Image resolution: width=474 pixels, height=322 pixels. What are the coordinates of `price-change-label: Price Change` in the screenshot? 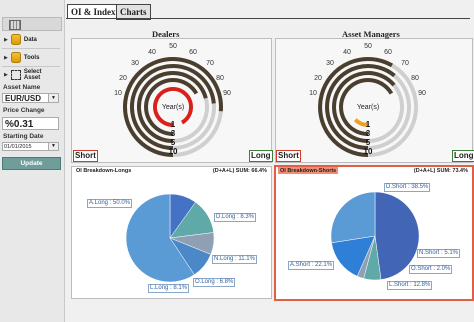 It's located at (24, 110).